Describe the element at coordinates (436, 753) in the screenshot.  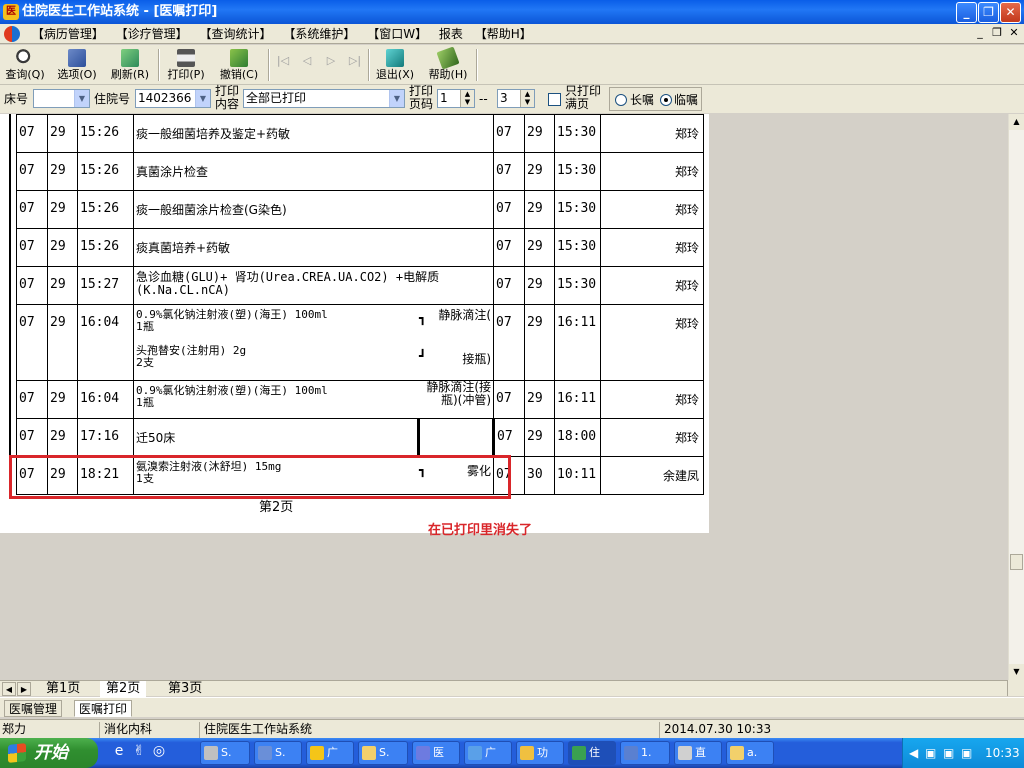
I see `taskbar-button: 医` at that location.